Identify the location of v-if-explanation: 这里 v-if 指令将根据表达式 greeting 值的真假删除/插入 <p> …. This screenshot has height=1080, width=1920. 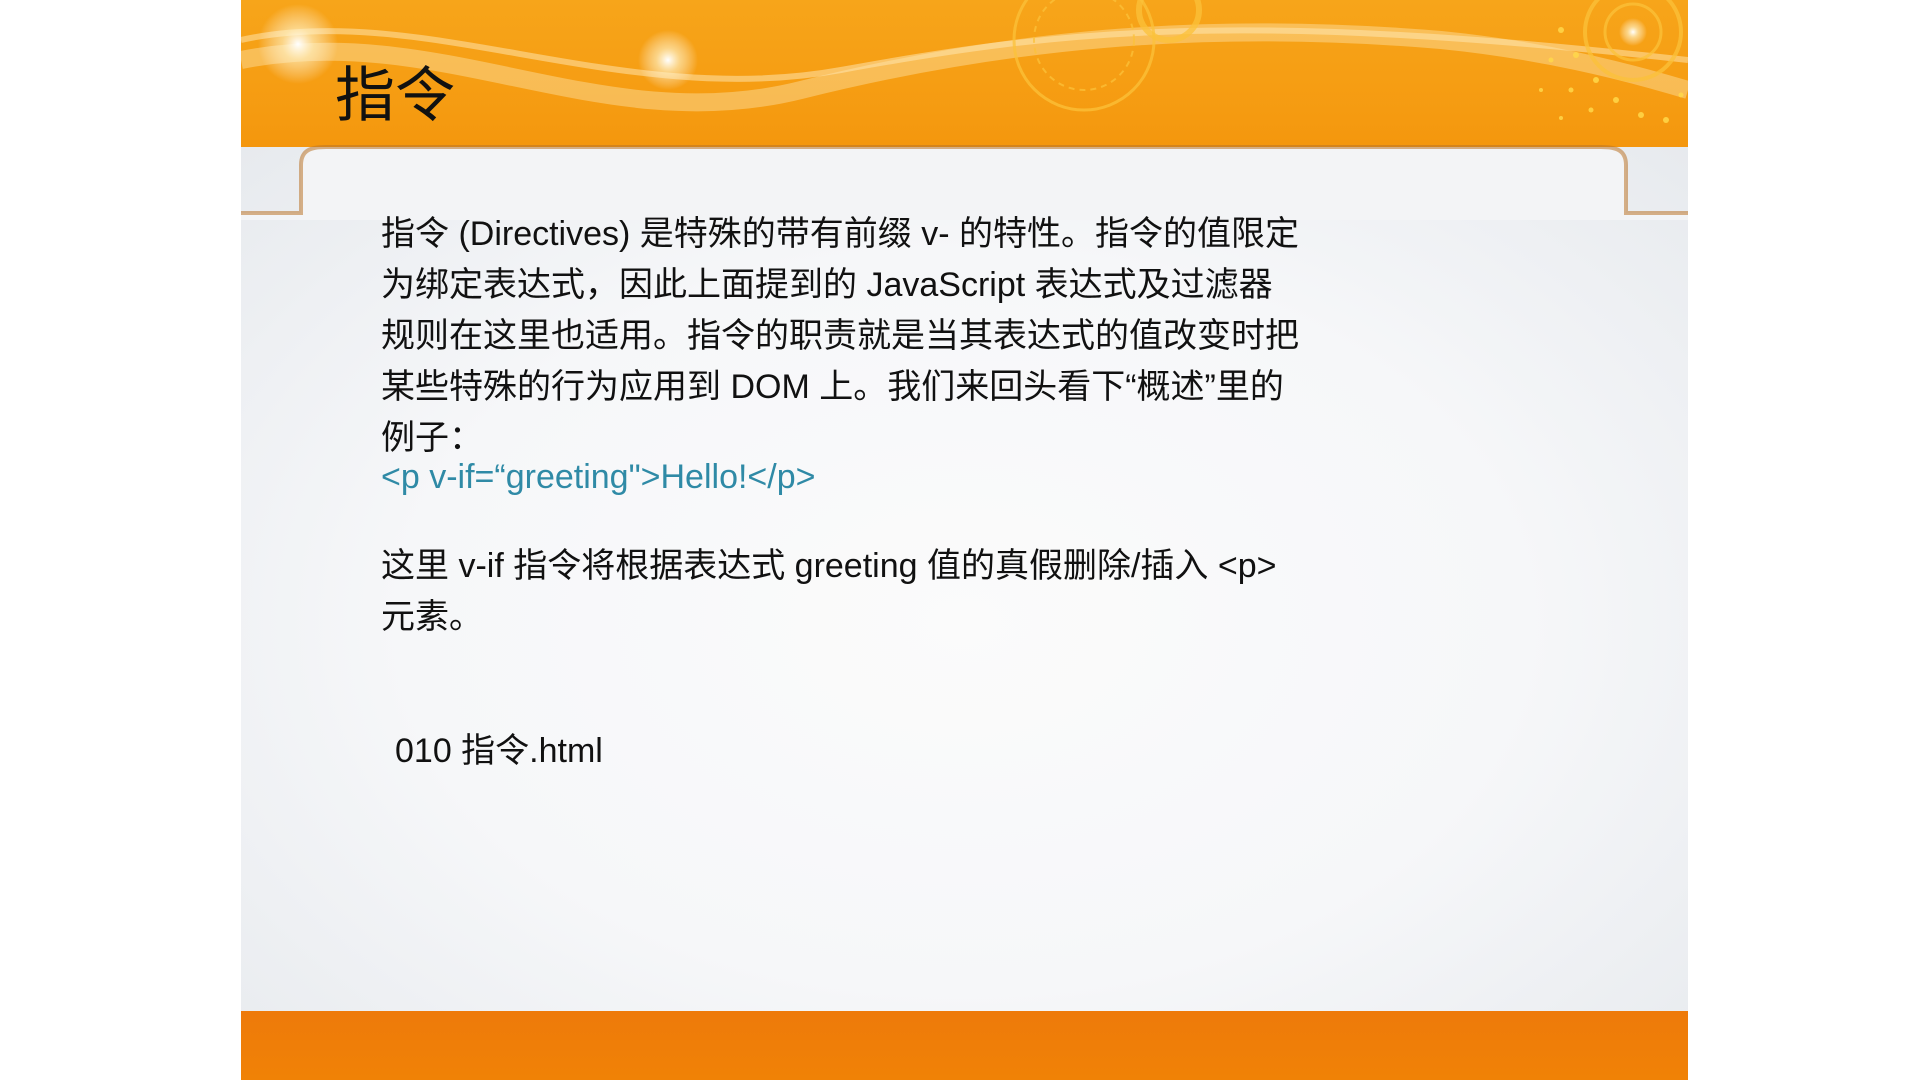
(829, 591).